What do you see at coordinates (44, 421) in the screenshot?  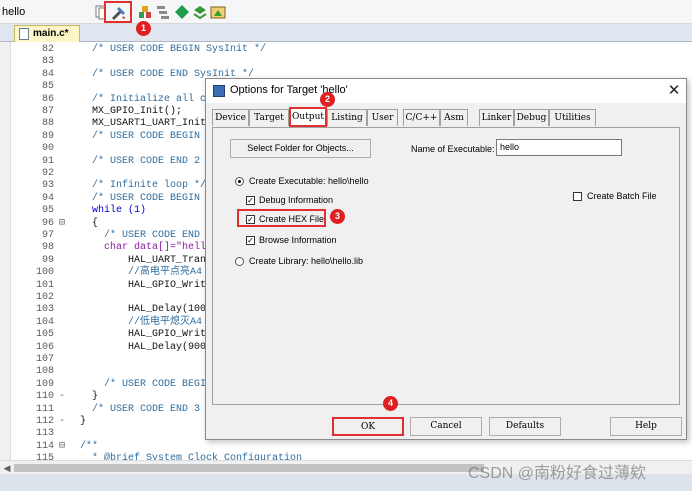 I see `line-number: 112` at bounding box center [44, 421].